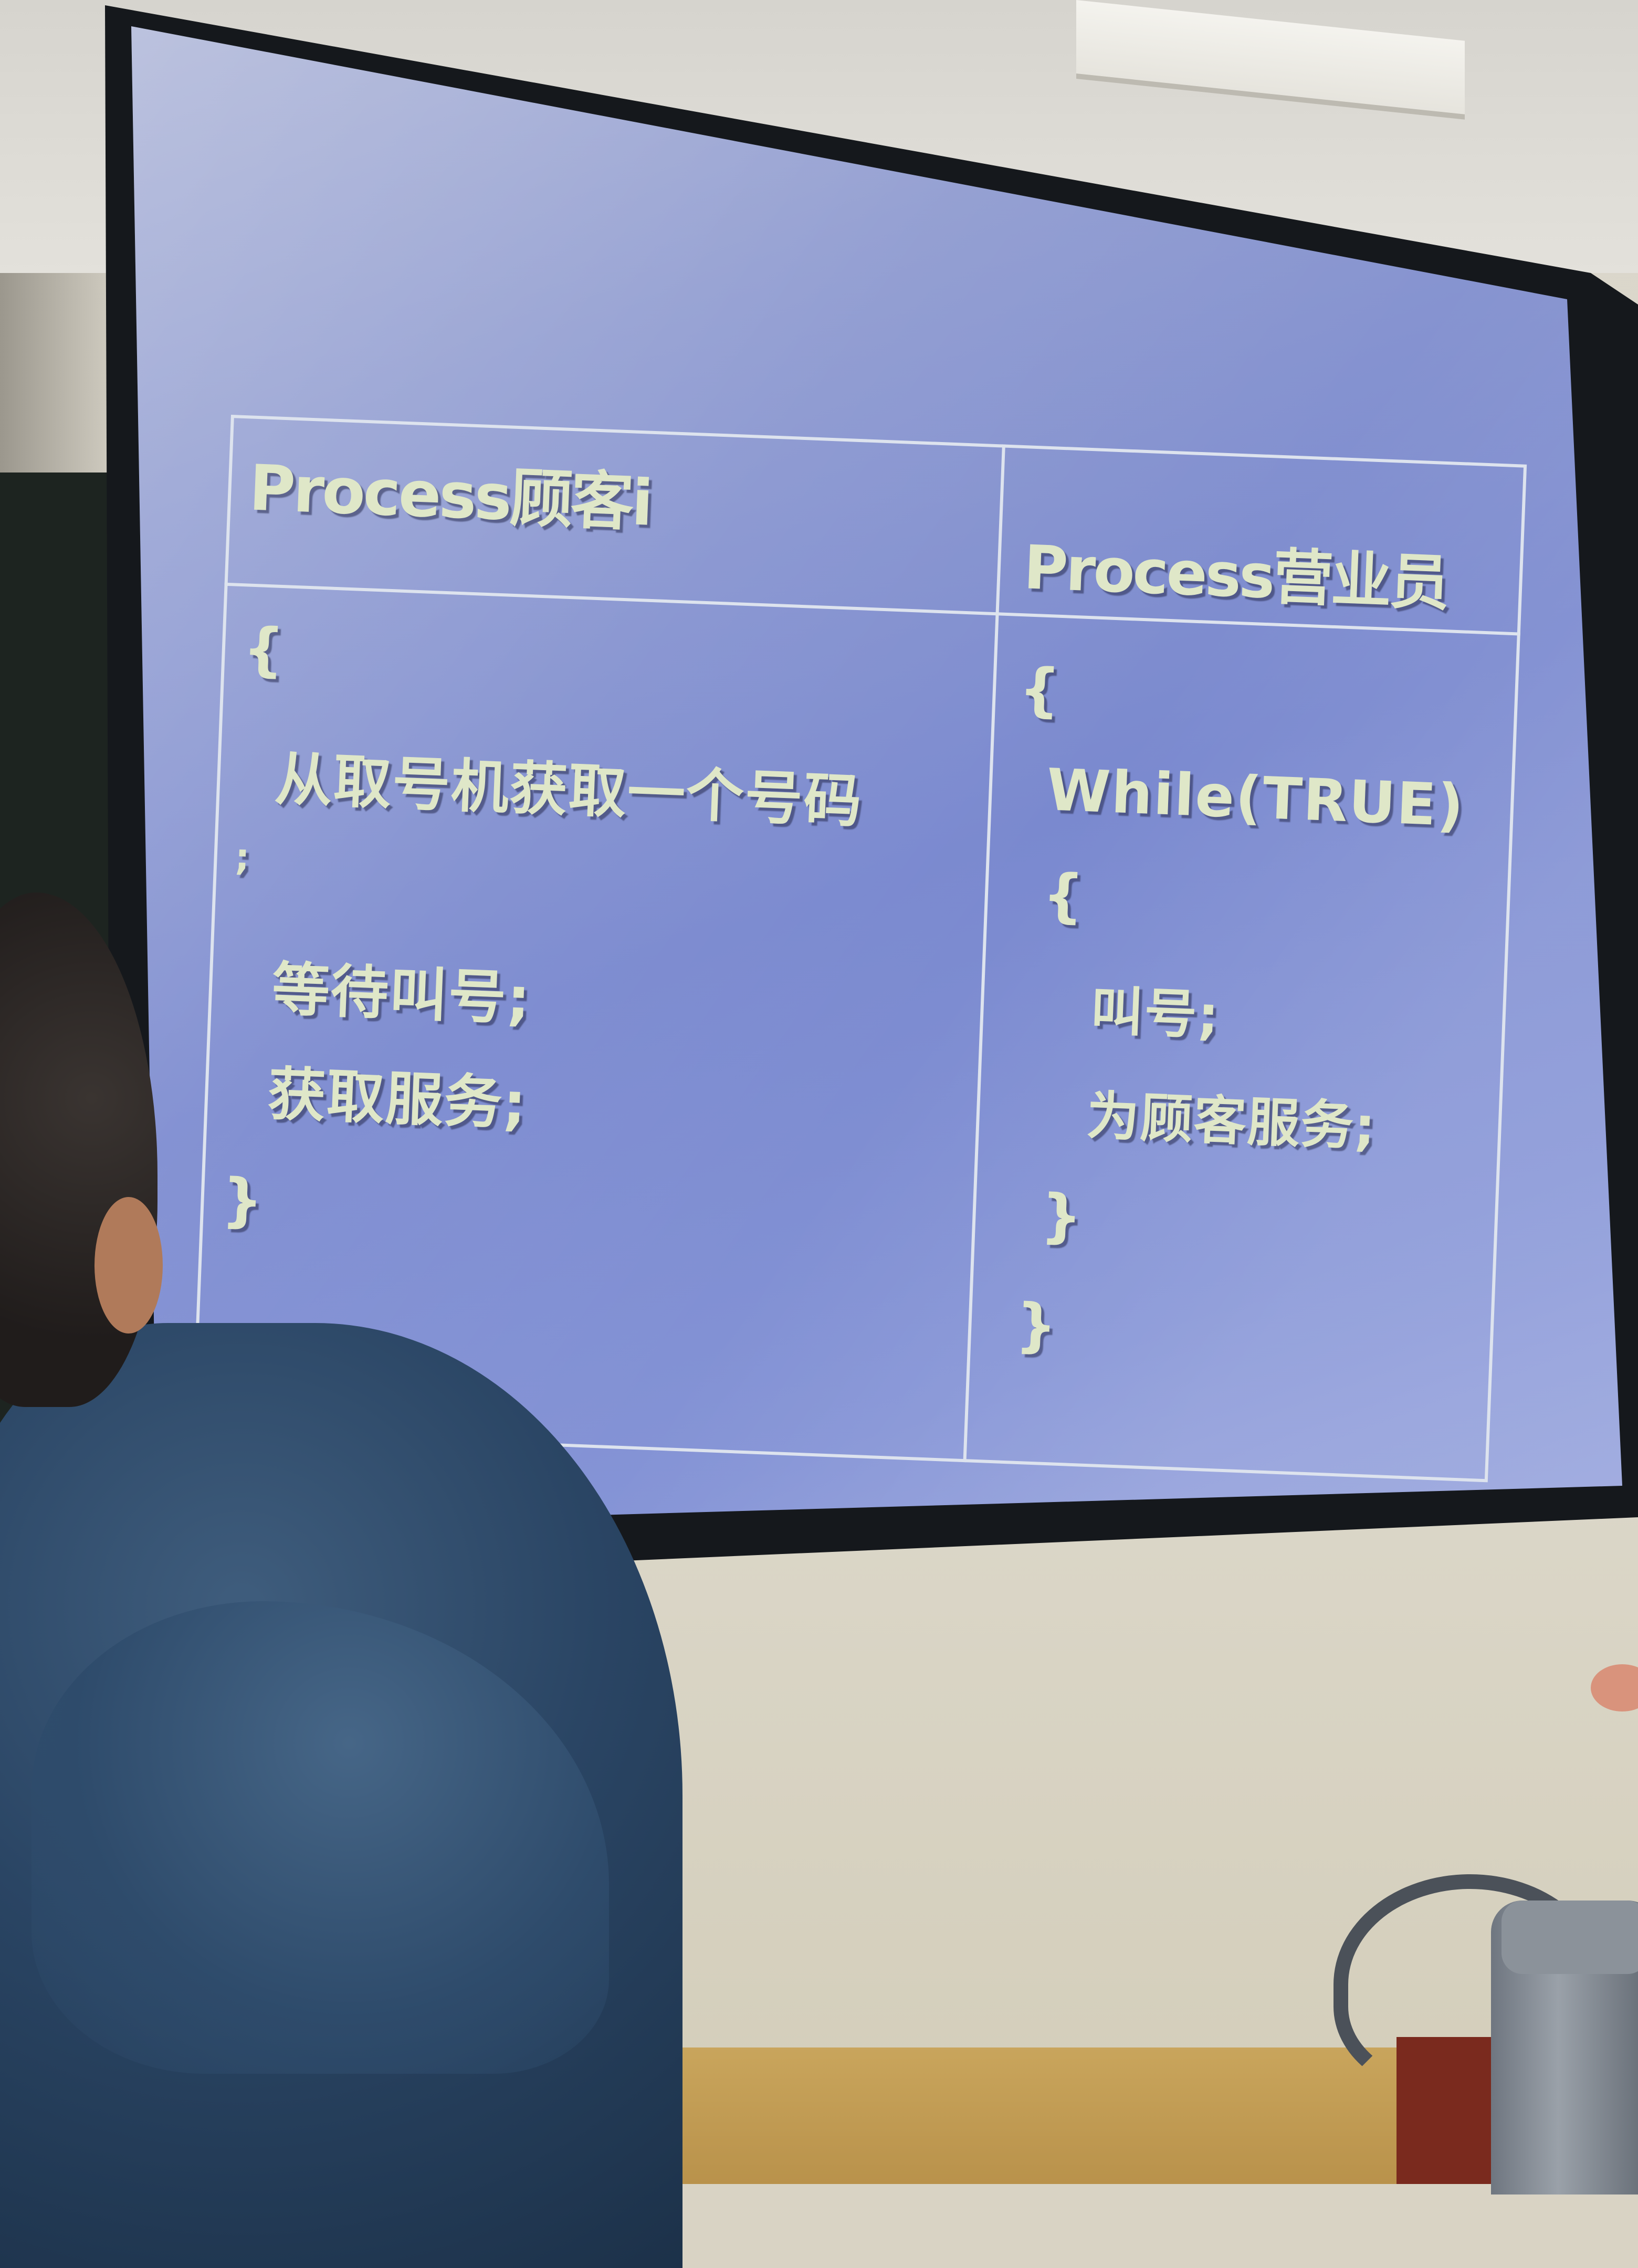 The image size is (1638, 2268). I want to click on customer-code-line: 获取服务;, so click(397, 1099).